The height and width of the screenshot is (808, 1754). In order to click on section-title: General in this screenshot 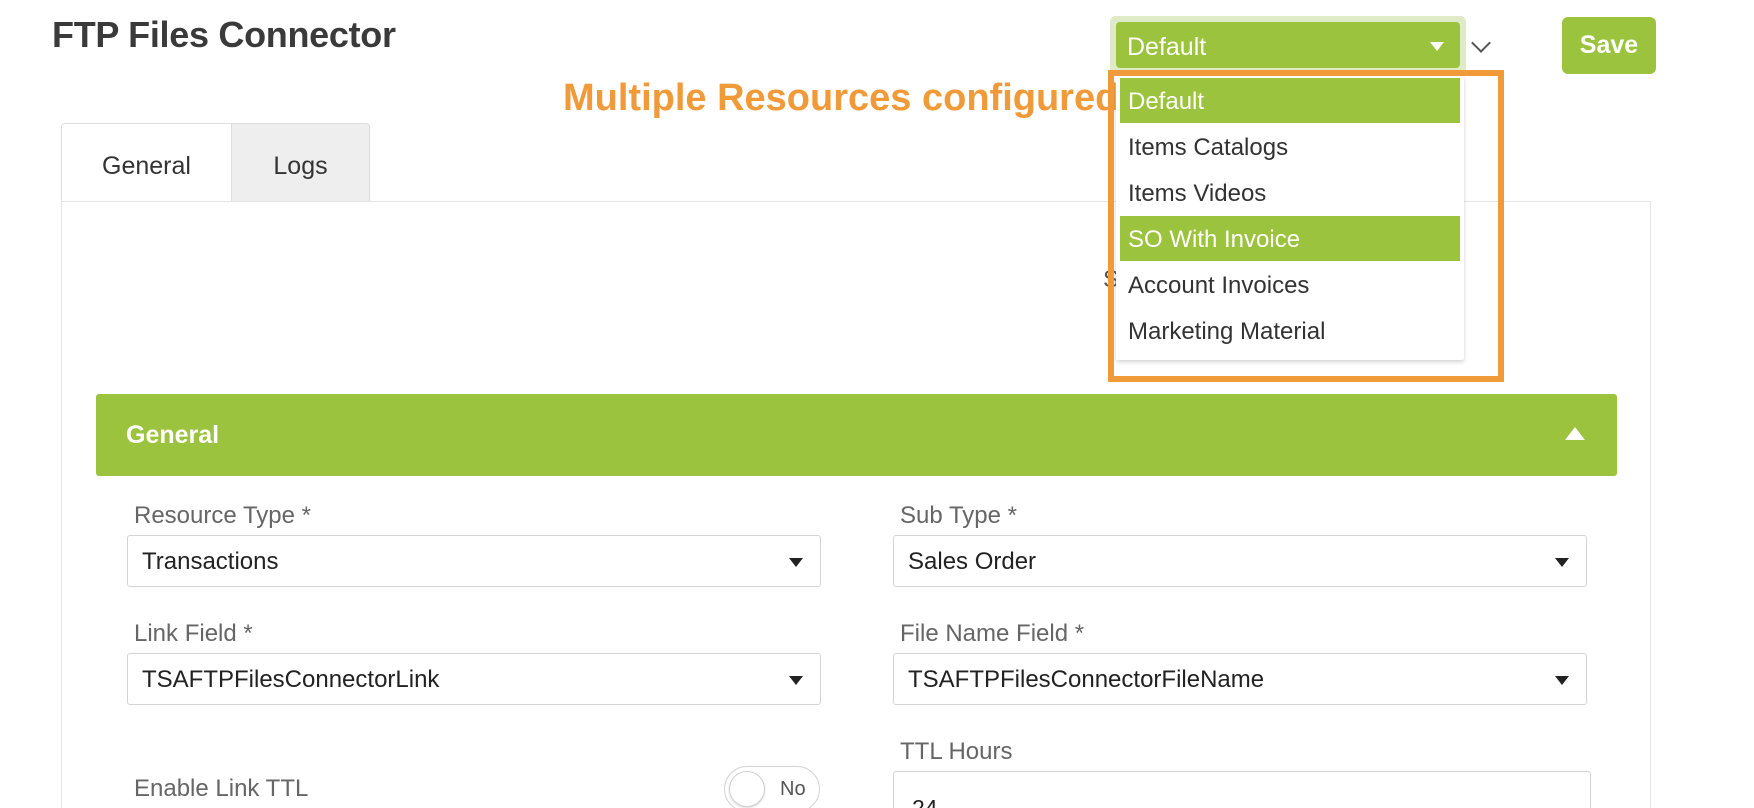, I will do `click(173, 435)`.